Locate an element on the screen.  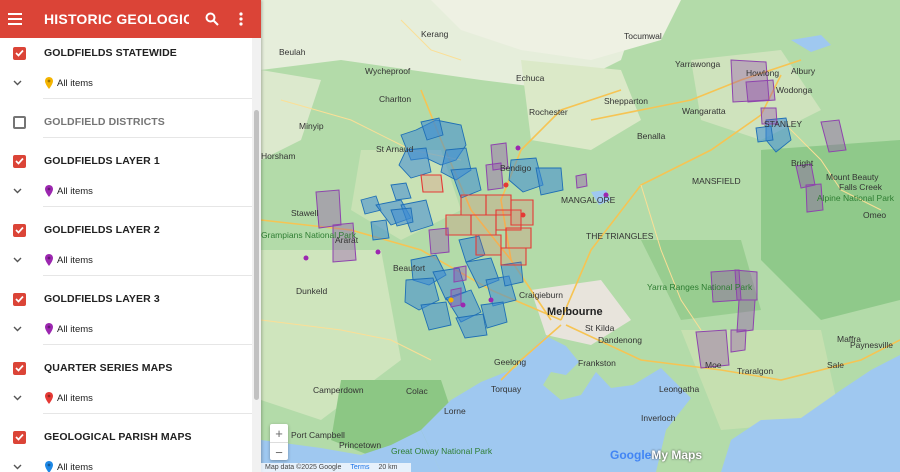
place-label: STANLEY is located at coordinates (783, 124).